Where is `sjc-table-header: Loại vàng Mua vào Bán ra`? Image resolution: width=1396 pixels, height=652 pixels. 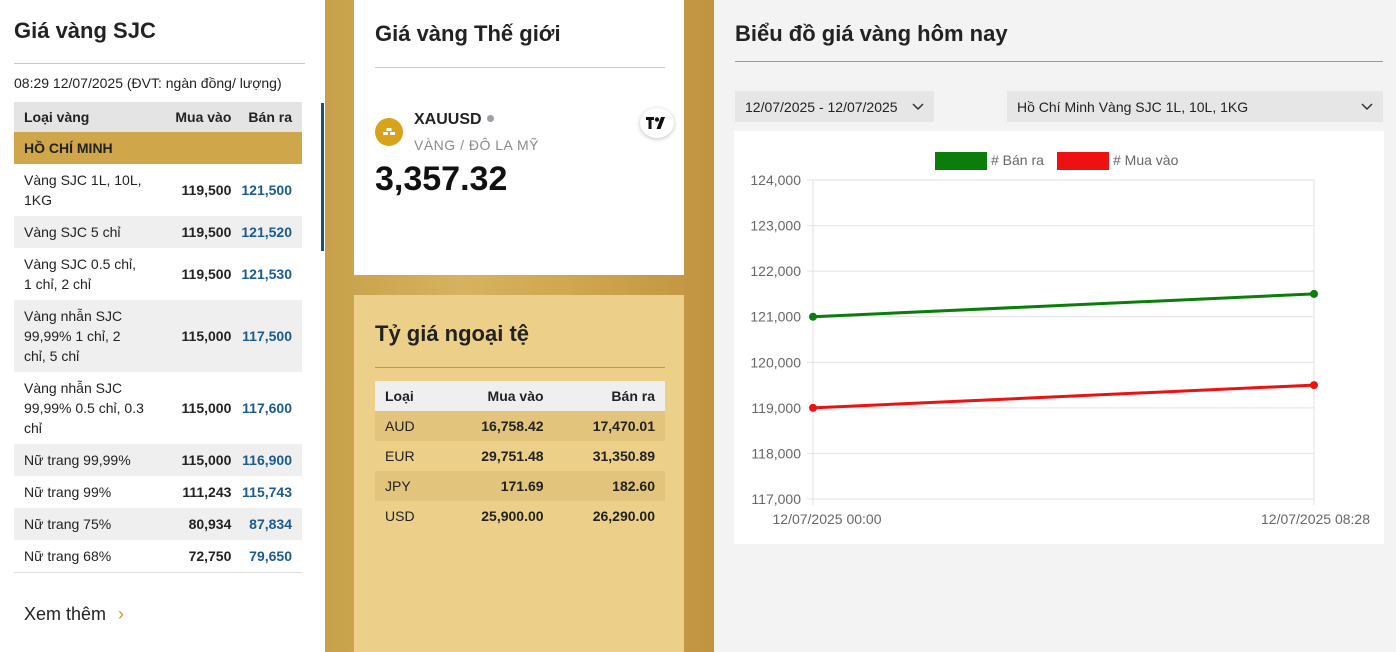 sjc-table-header: Loại vàng Mua vào Bán ra is located at coordinates (158, 117).